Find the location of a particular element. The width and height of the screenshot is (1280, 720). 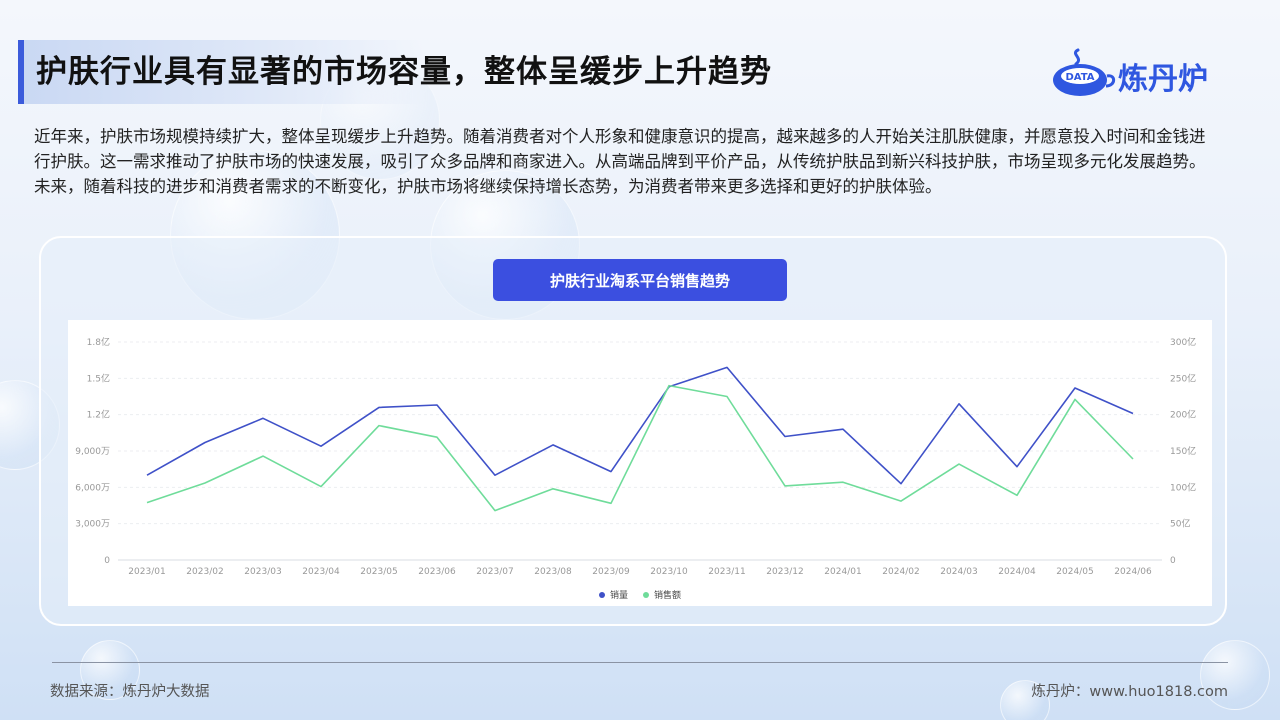

y-left-tick-label: 0 is located at coordinates (107, 561).